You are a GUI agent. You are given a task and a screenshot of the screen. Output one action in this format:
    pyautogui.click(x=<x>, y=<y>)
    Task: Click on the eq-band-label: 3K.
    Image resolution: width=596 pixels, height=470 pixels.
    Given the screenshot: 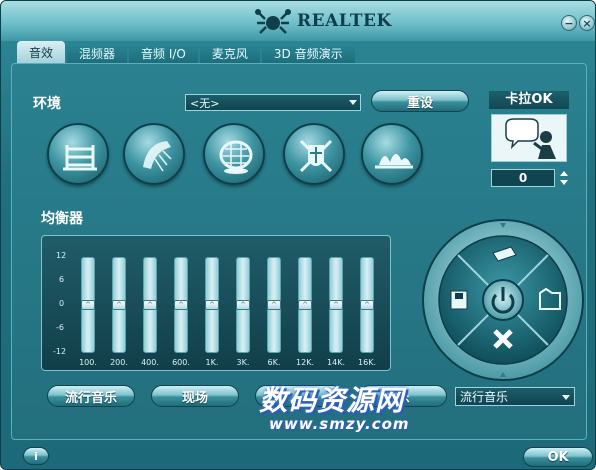 What is the action you would take?
    pyautogui.click(x=243, y=362)
    